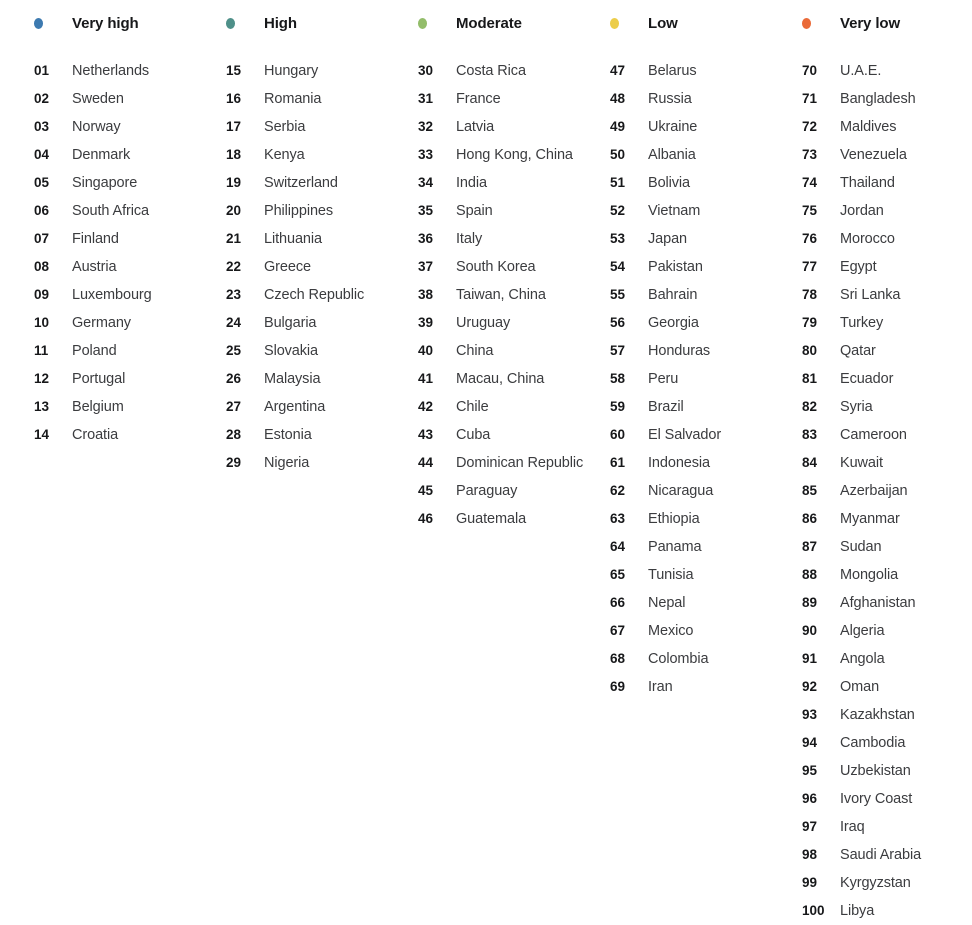  I want to click on list-item: 40 China, so click(514, 351).